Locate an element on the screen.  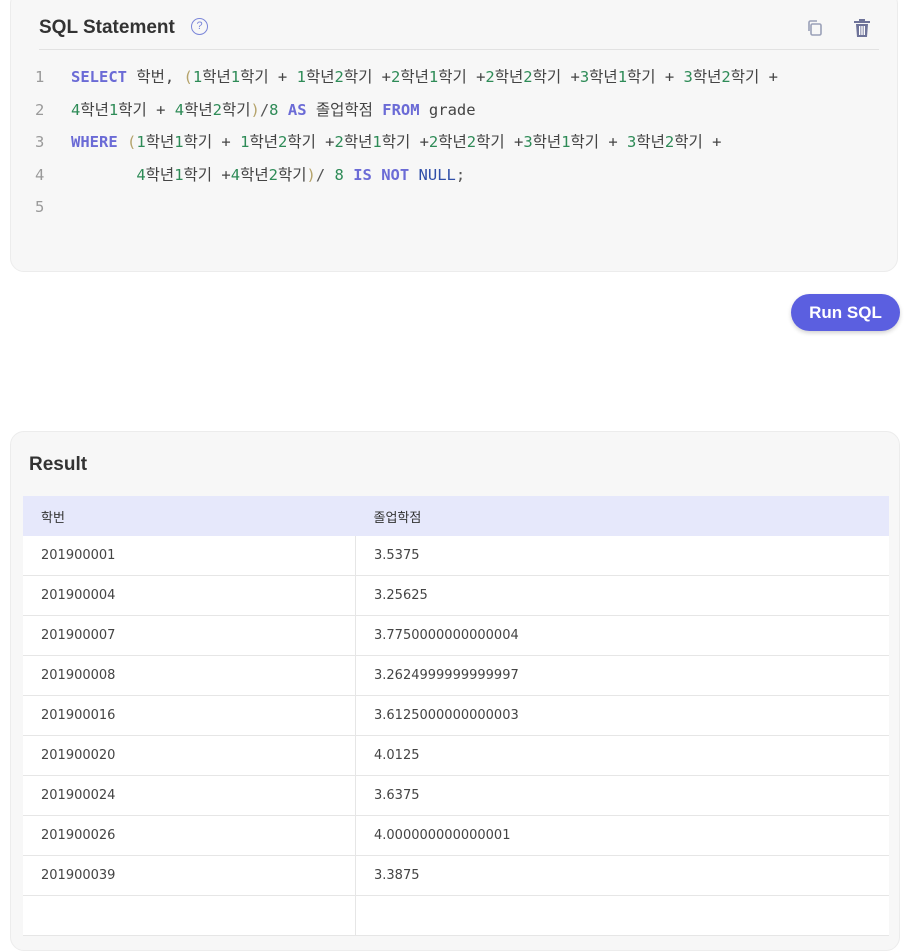
table-row: 201900007 3.7750000000000004 is located at coordinates (456, 635).